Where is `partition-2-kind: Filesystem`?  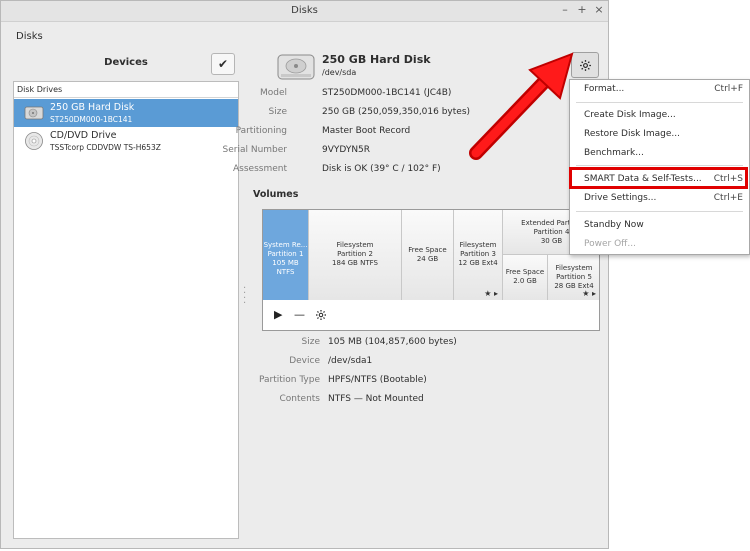 partition-2-kind: Filesystem is located at coordinates (355, 245).